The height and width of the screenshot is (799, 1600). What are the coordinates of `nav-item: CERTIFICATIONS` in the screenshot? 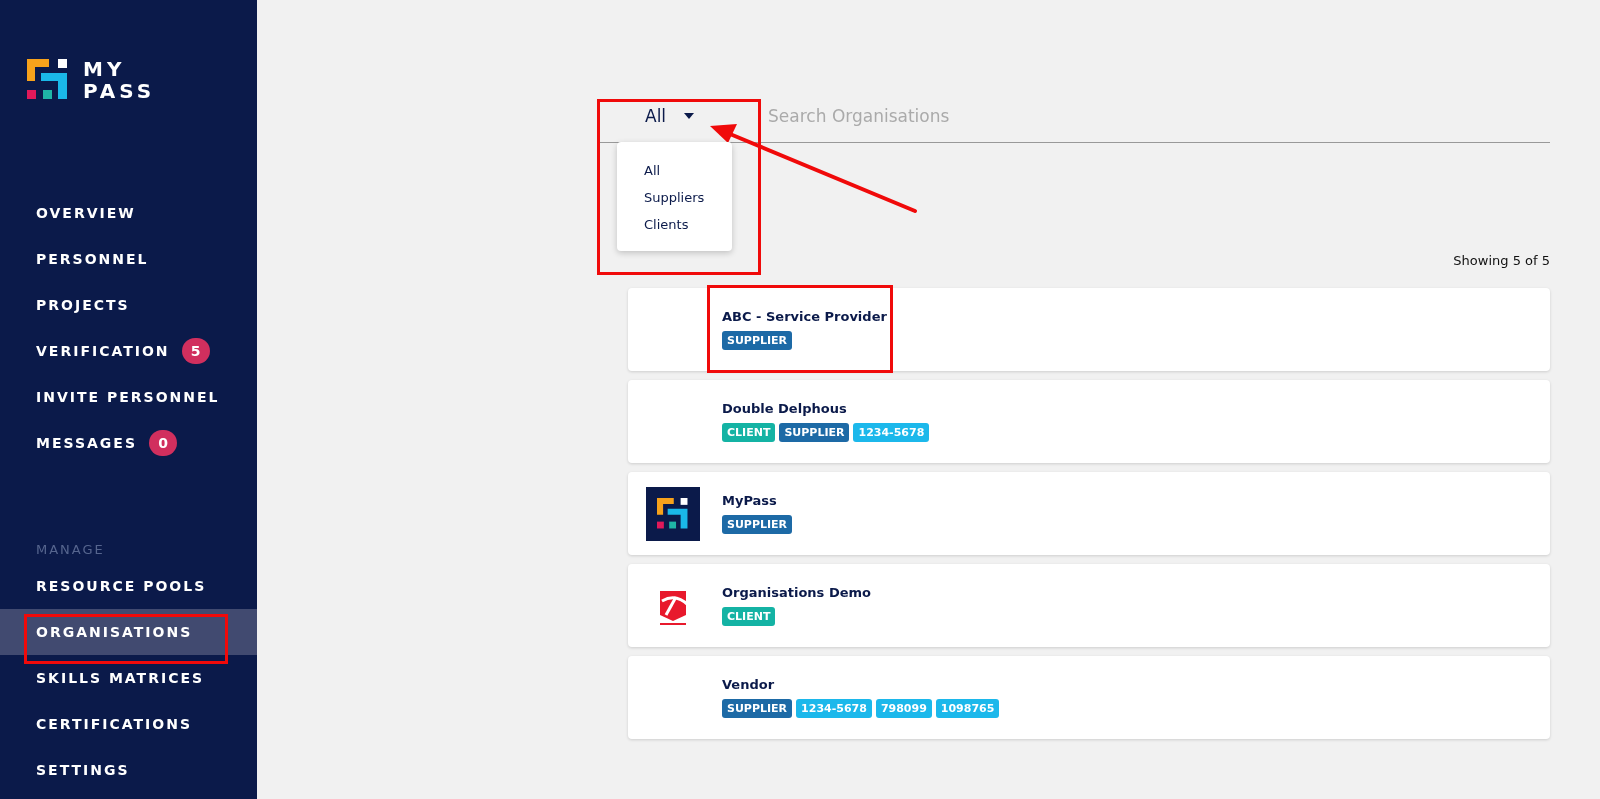 It's located at (128, 724).